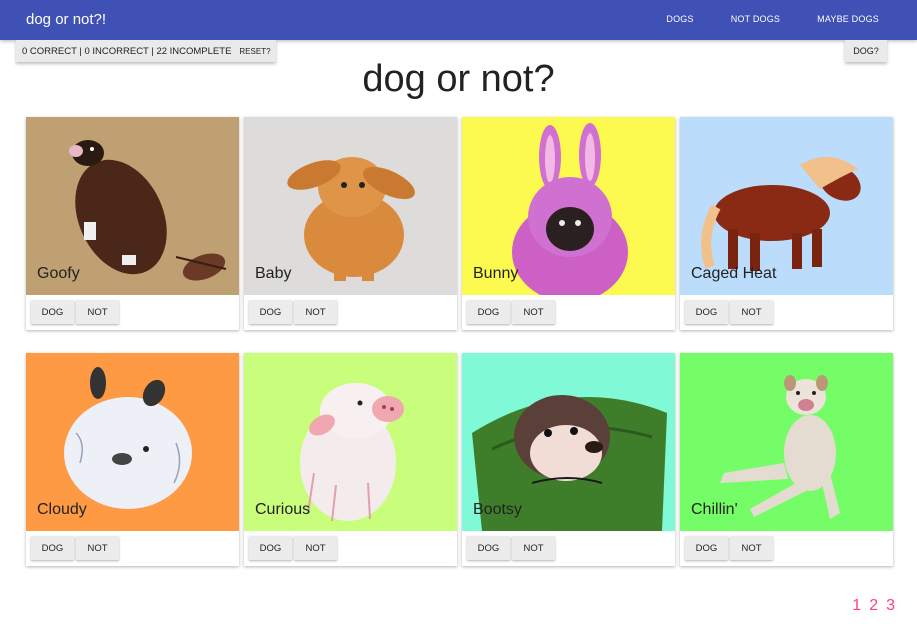  Describe the element at coordinates (679, 19) in the screenshot. I see `nav-dogs: DOGS` at that location.